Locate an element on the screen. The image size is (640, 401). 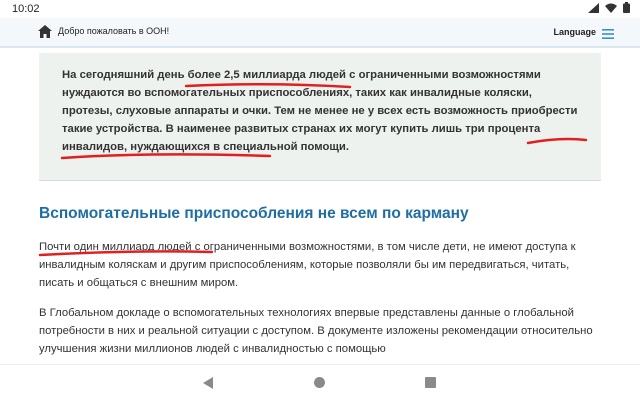
site-header: Добро пожаловать в ООН! Language is located at coordinates (320, 33).